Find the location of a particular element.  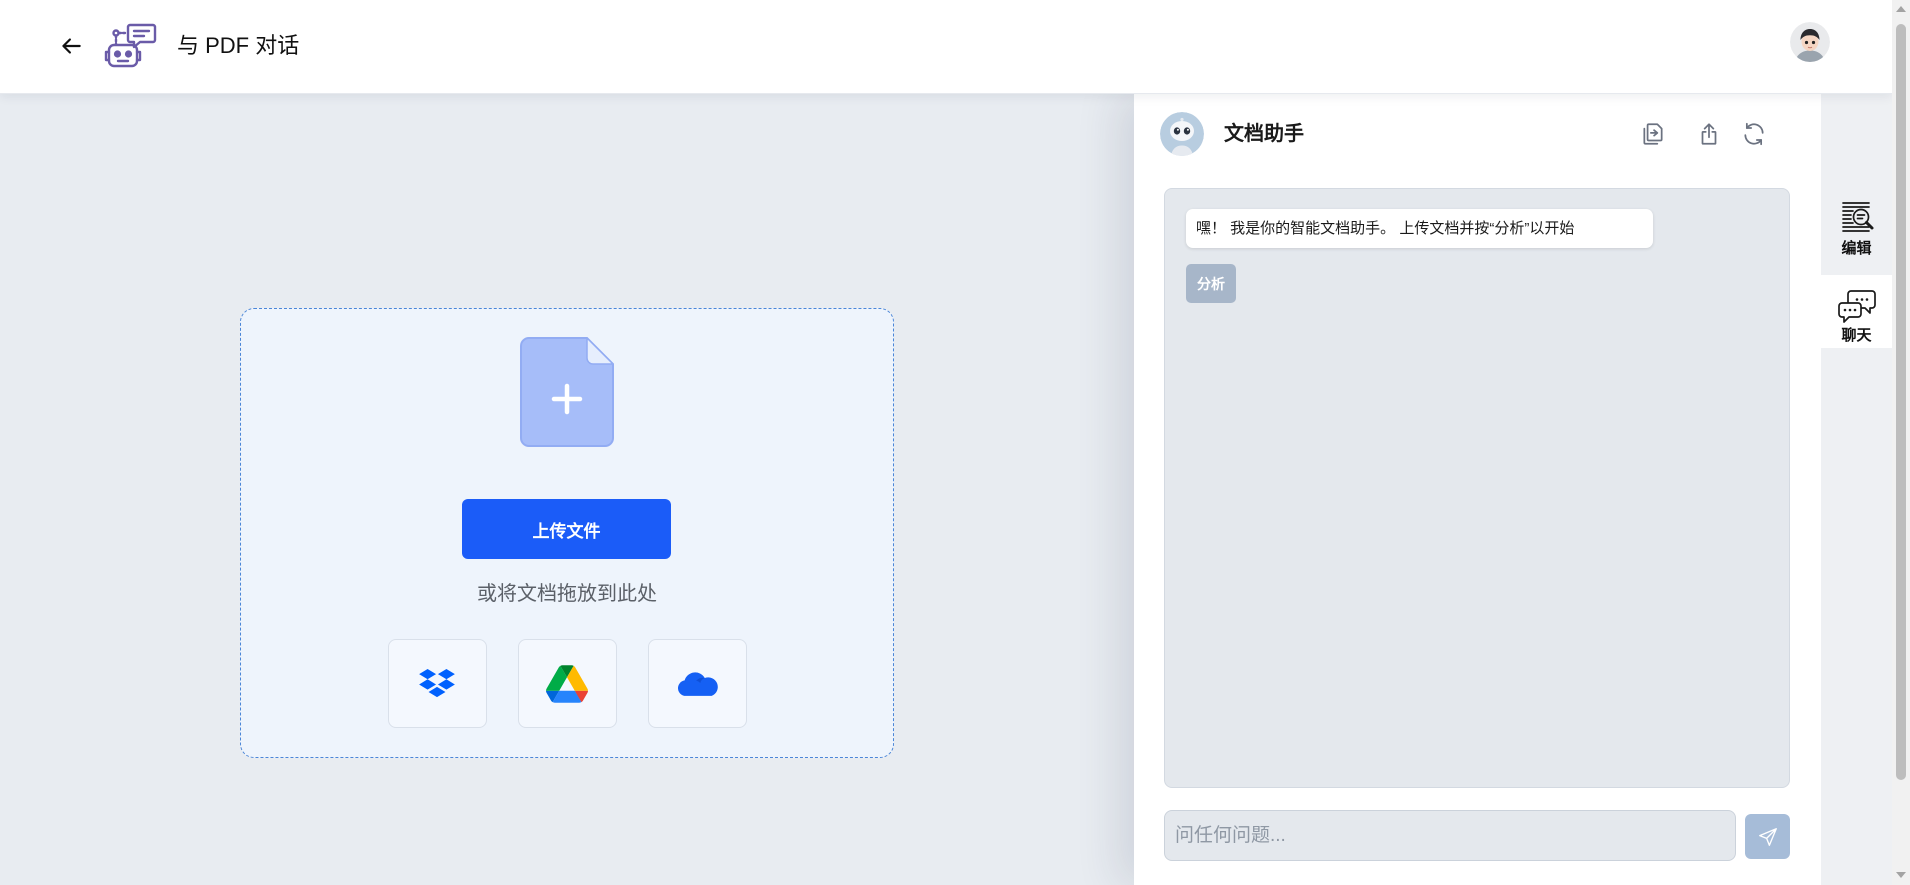

dropbox-button is located at coordinates (437, 683).